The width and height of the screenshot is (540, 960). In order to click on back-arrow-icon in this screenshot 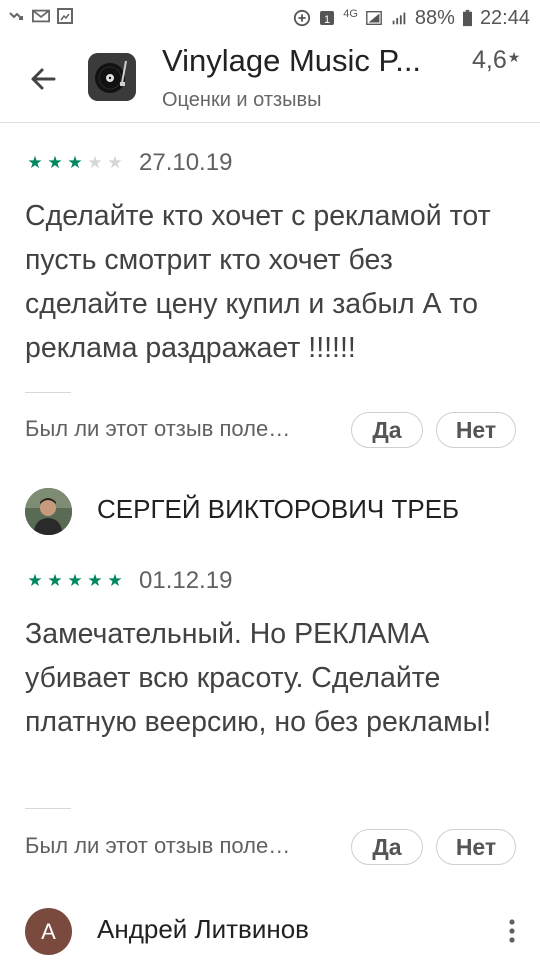, I will do `click(43, 79)`.